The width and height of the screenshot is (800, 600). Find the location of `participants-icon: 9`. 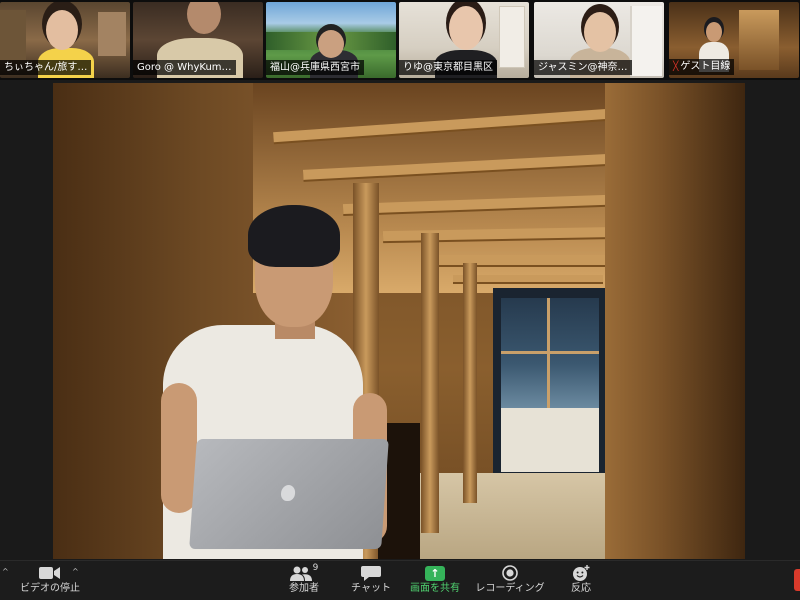

participants-icon: 9 is located at coordinates (304, 572).